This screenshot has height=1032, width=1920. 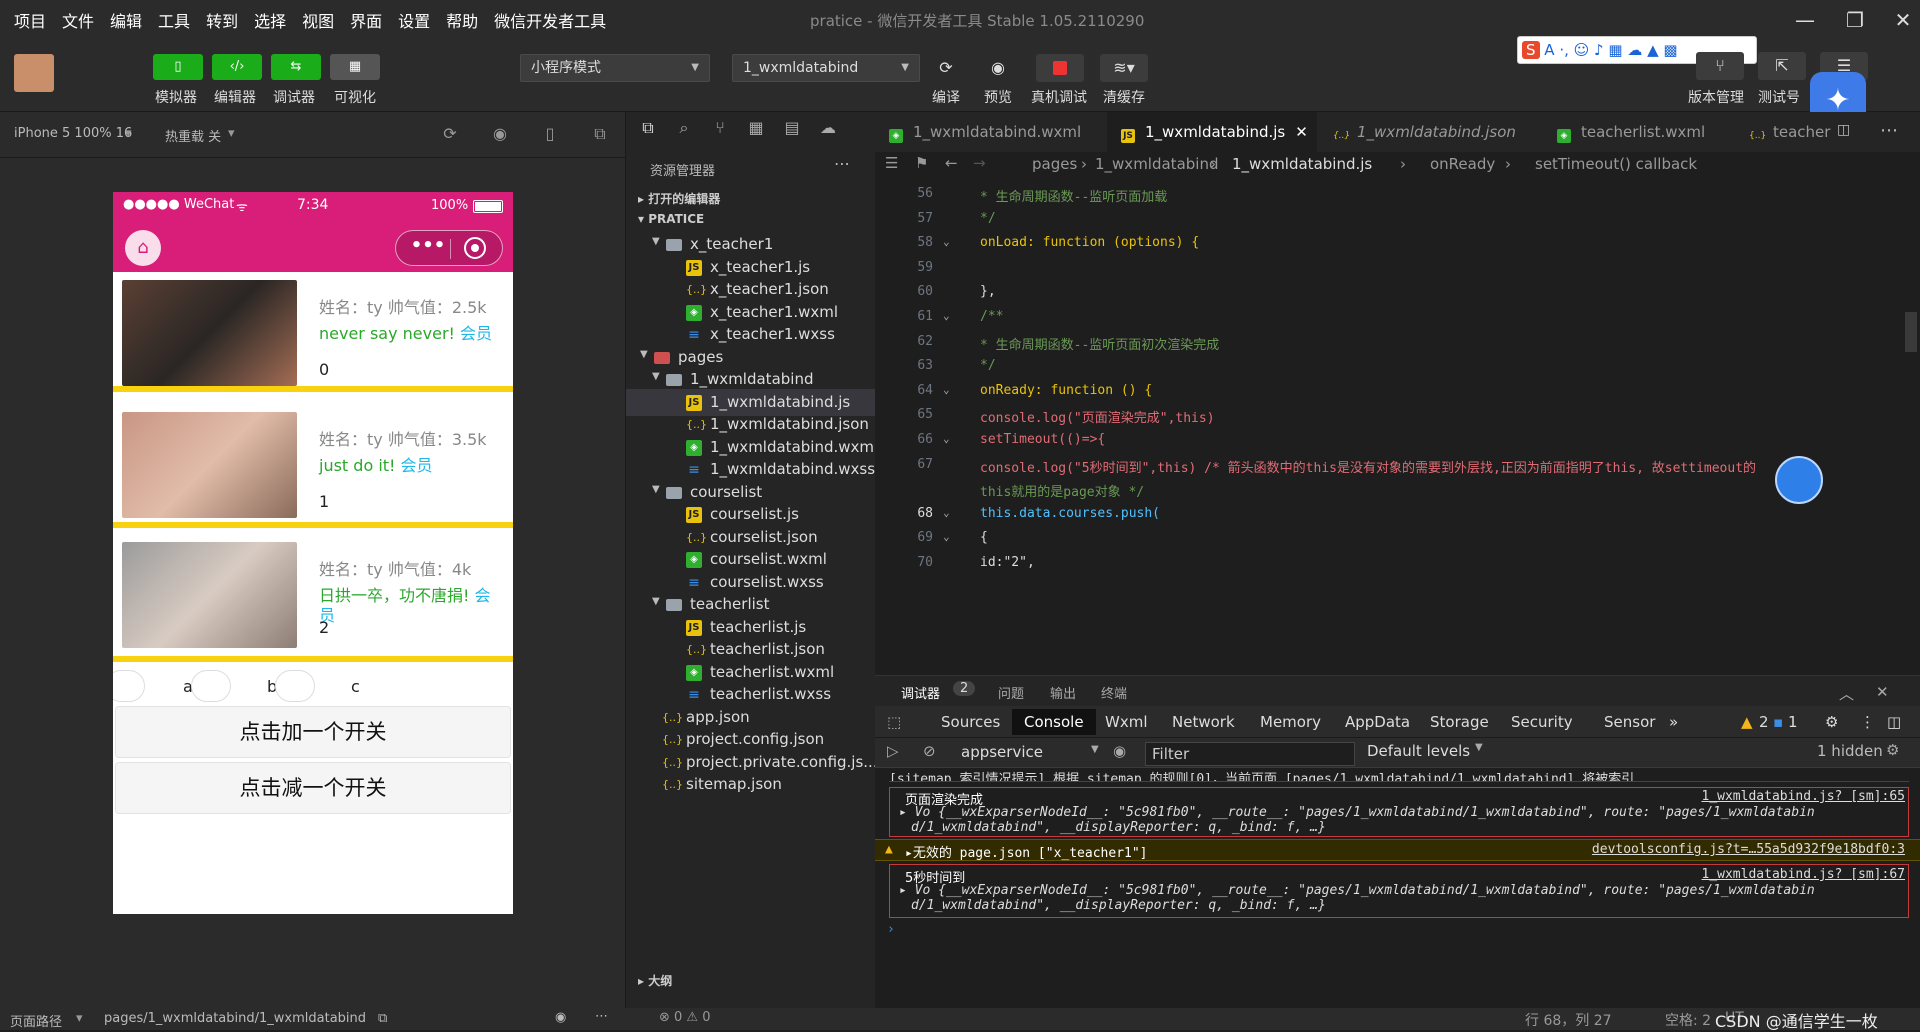 What do you see at coordinates (1301, 132) in the screenshot?
I see `close-tab-icon: ✕` at bounding box center [1301, 132].